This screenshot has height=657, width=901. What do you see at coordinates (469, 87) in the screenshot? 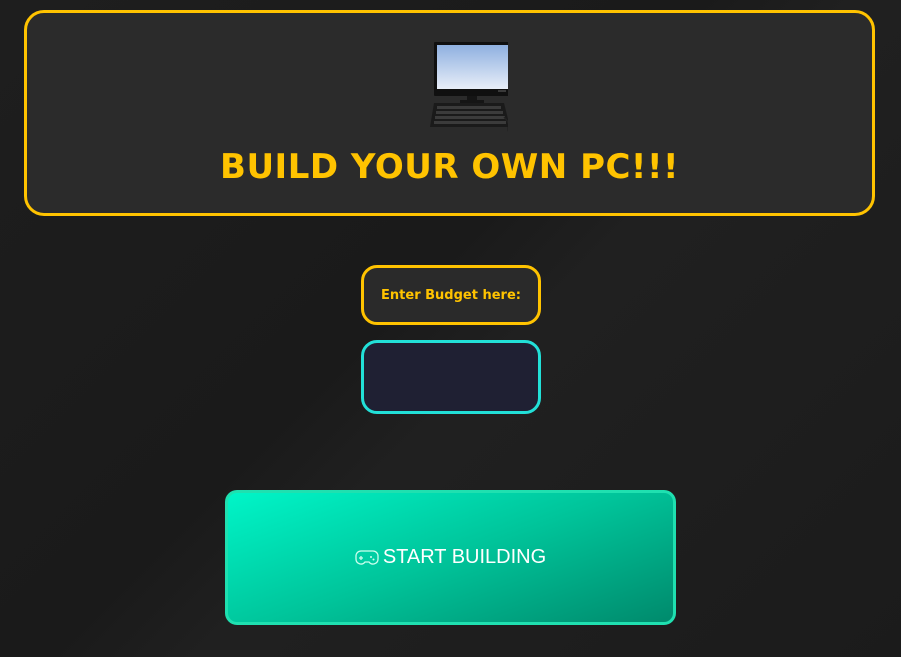
I see `desktop-computer-icon` at bounding box center [469, 87].